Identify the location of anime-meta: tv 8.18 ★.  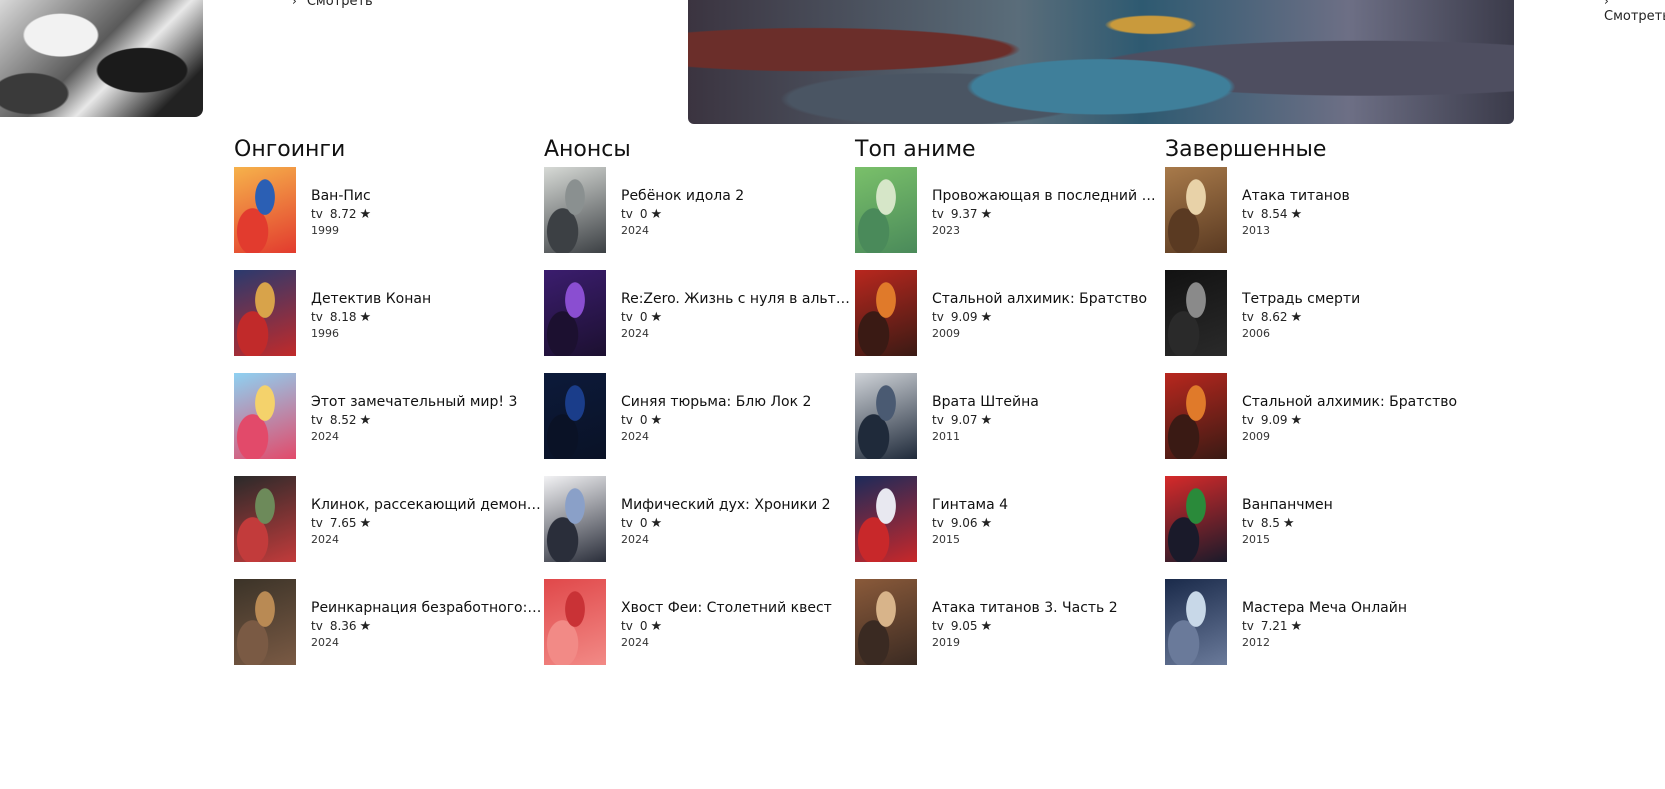
(427, 317).